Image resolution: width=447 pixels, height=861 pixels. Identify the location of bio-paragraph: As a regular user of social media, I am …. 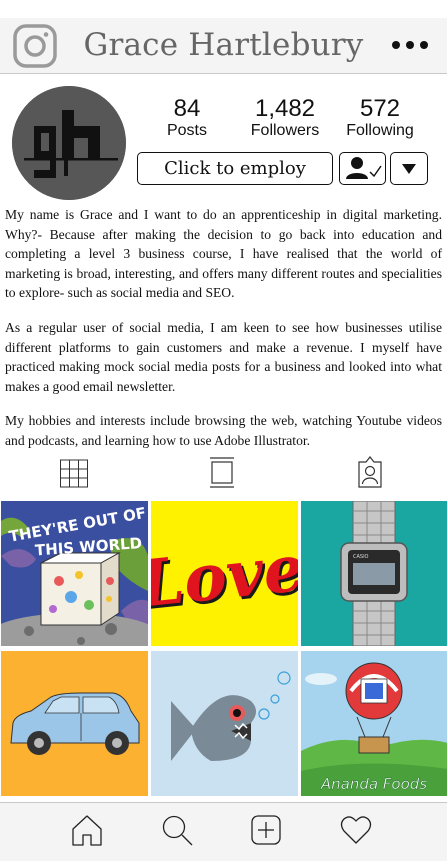
(223, 356).